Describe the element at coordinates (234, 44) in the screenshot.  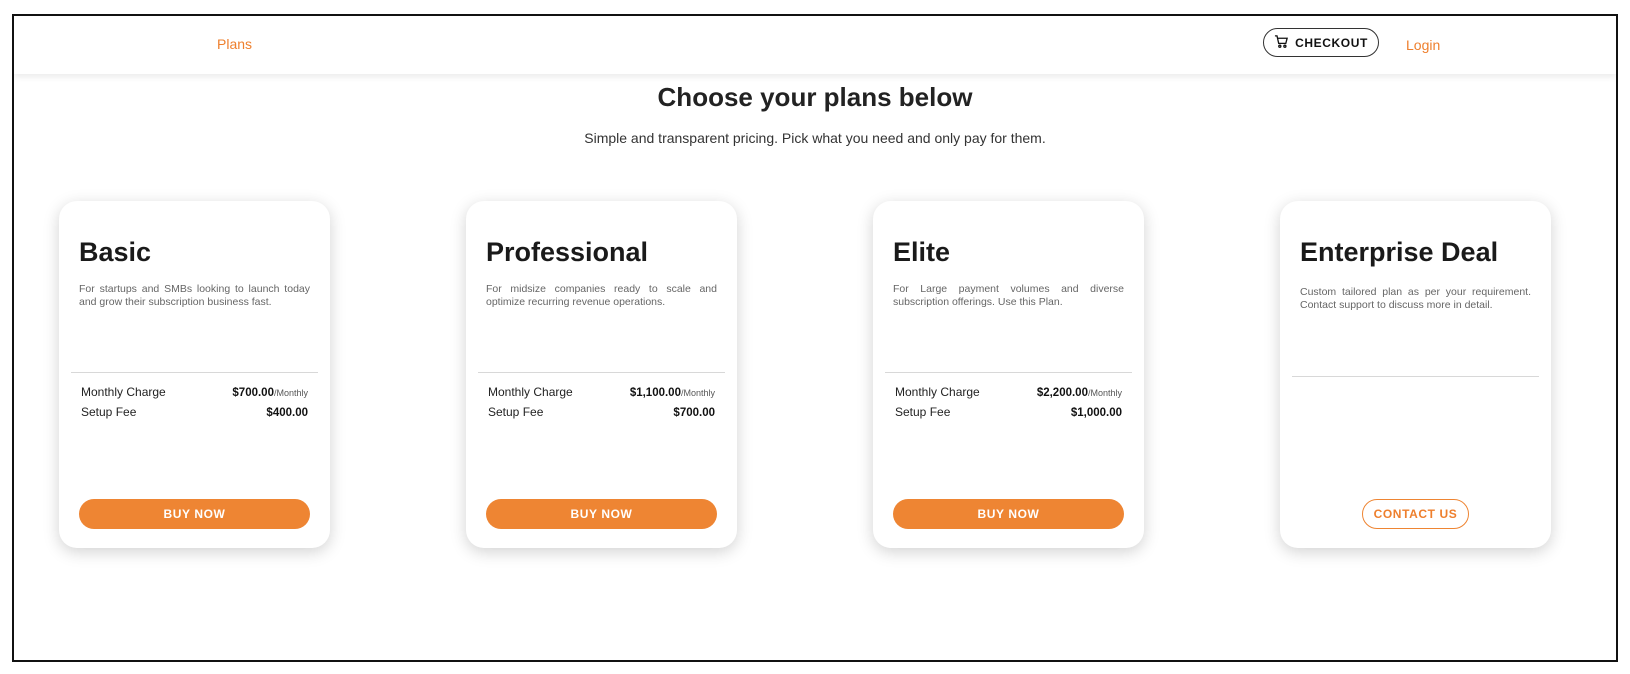
I see `nav-plans-link: Plans` at that location.